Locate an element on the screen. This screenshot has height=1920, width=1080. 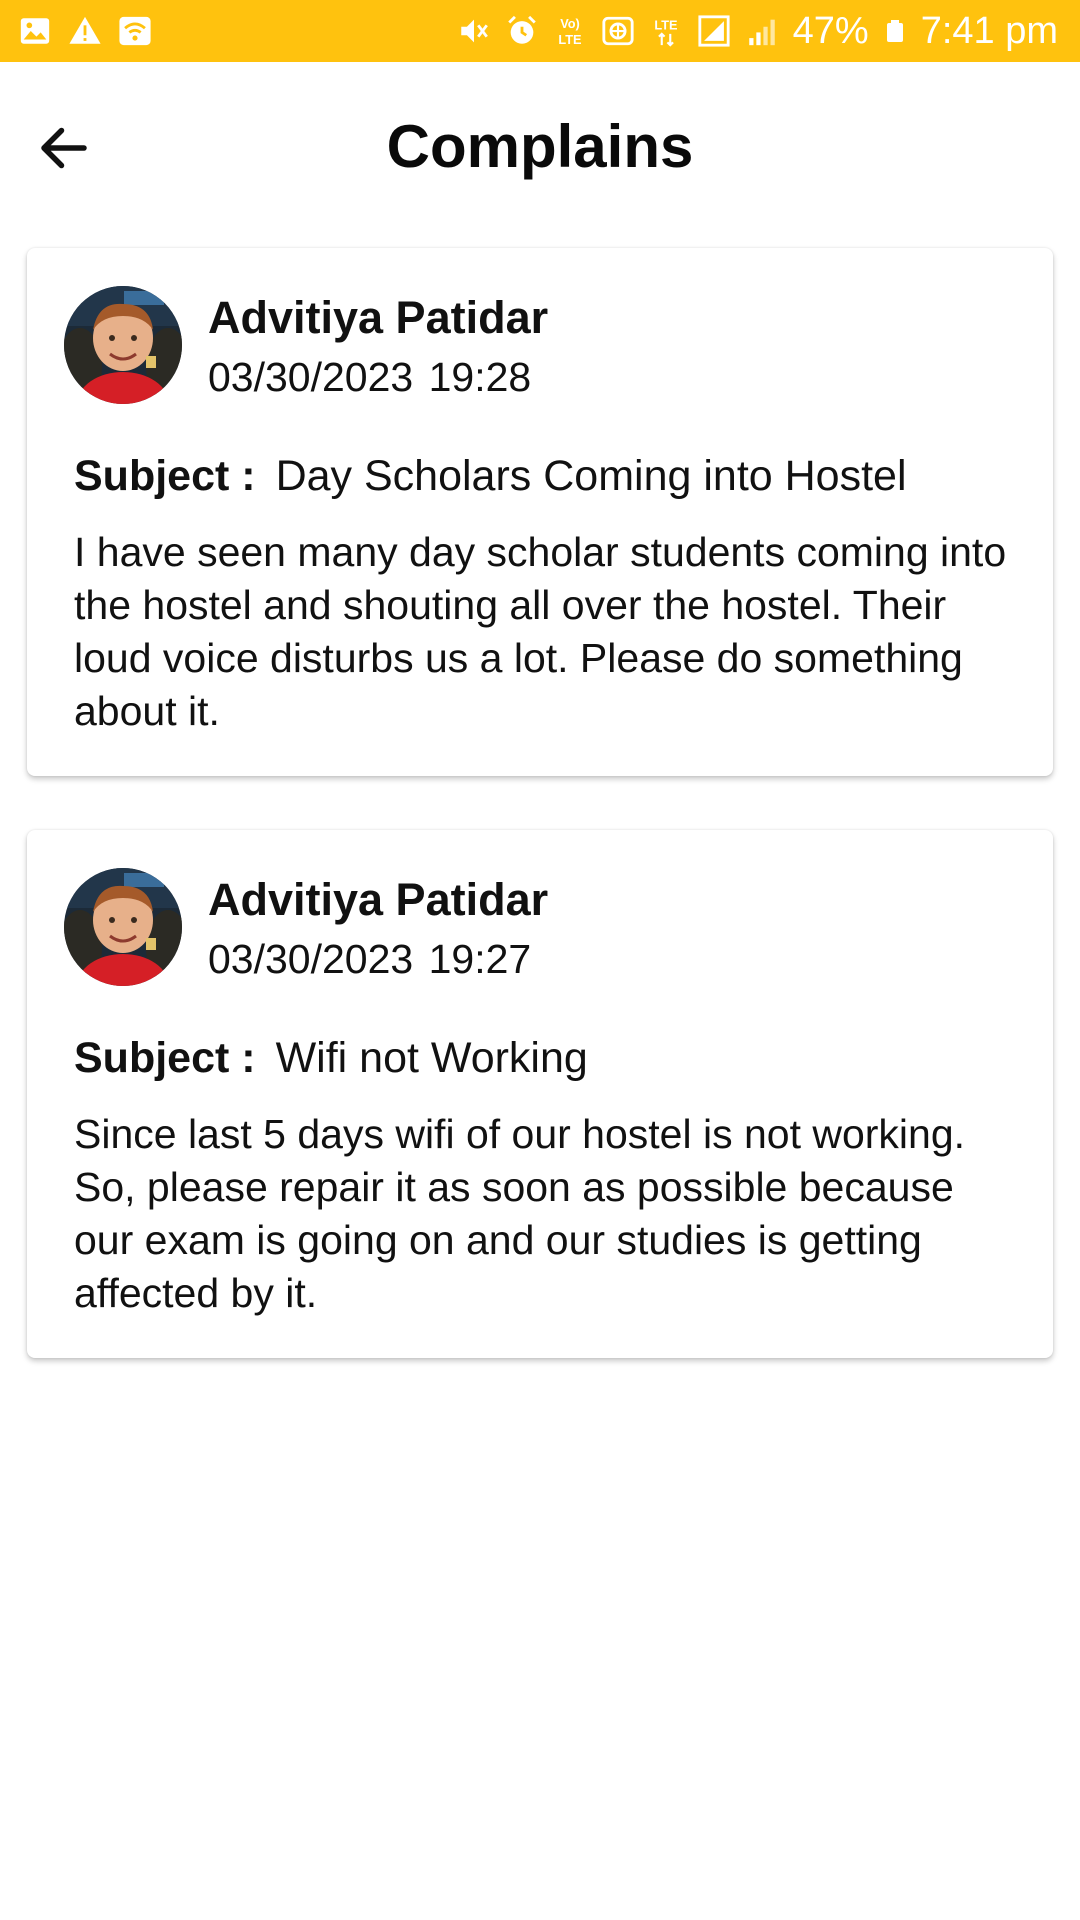
volte-icon: Vo) LTE is located at coordinates (569, 31).